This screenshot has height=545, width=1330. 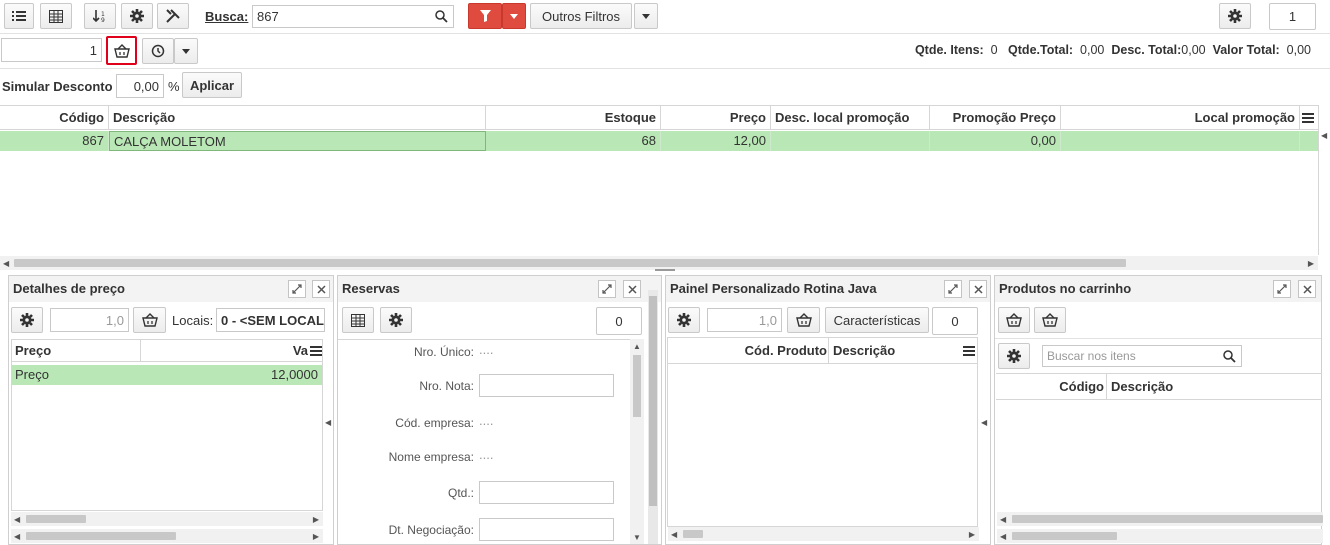 I want to click on java-basket-button, so click(x=803, y=320).